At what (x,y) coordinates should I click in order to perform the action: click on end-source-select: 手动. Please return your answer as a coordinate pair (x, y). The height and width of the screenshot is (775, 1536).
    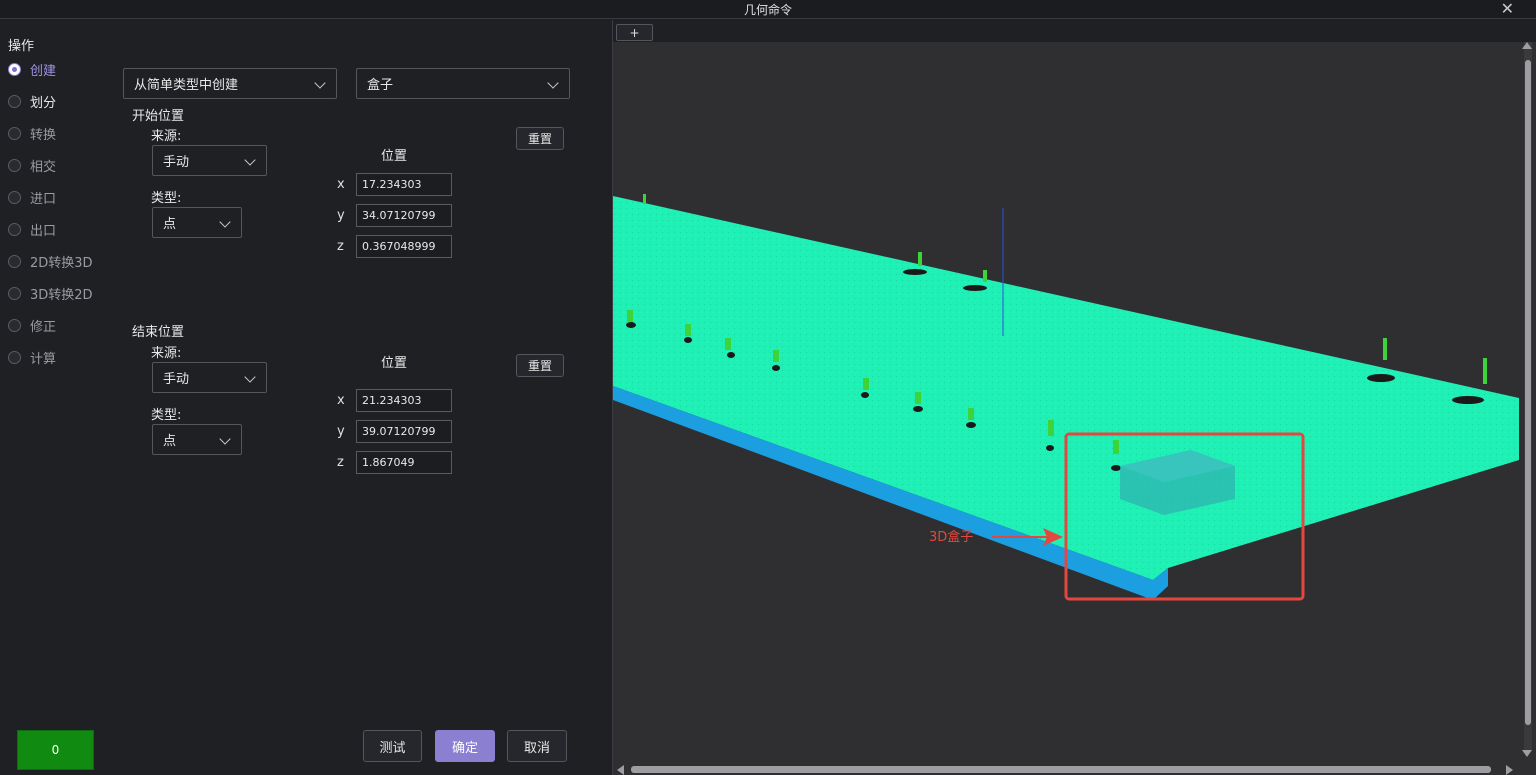
    Looking at the image, I should click on (209, 377).